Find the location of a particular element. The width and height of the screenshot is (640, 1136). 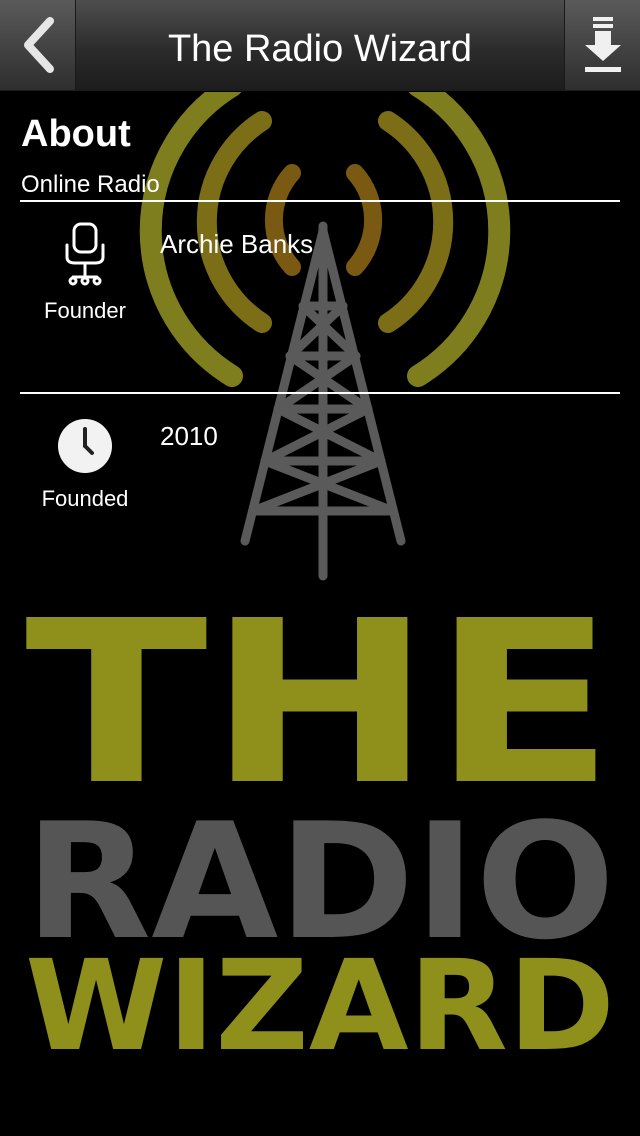

founder-value: Archie Banks is located at coordinates (237, 244).